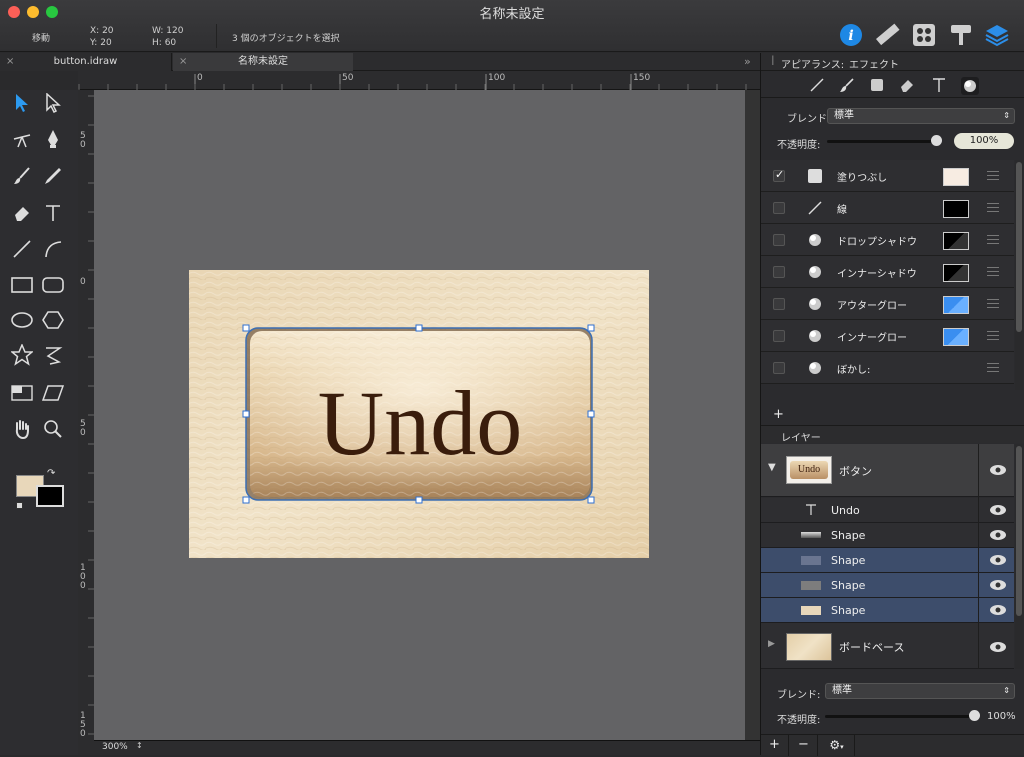 This screenshot has width=1024, height=757. Describe the element at coordinates (115, 747) in the screenshot. I see `zoom-level: 300%` at that location.